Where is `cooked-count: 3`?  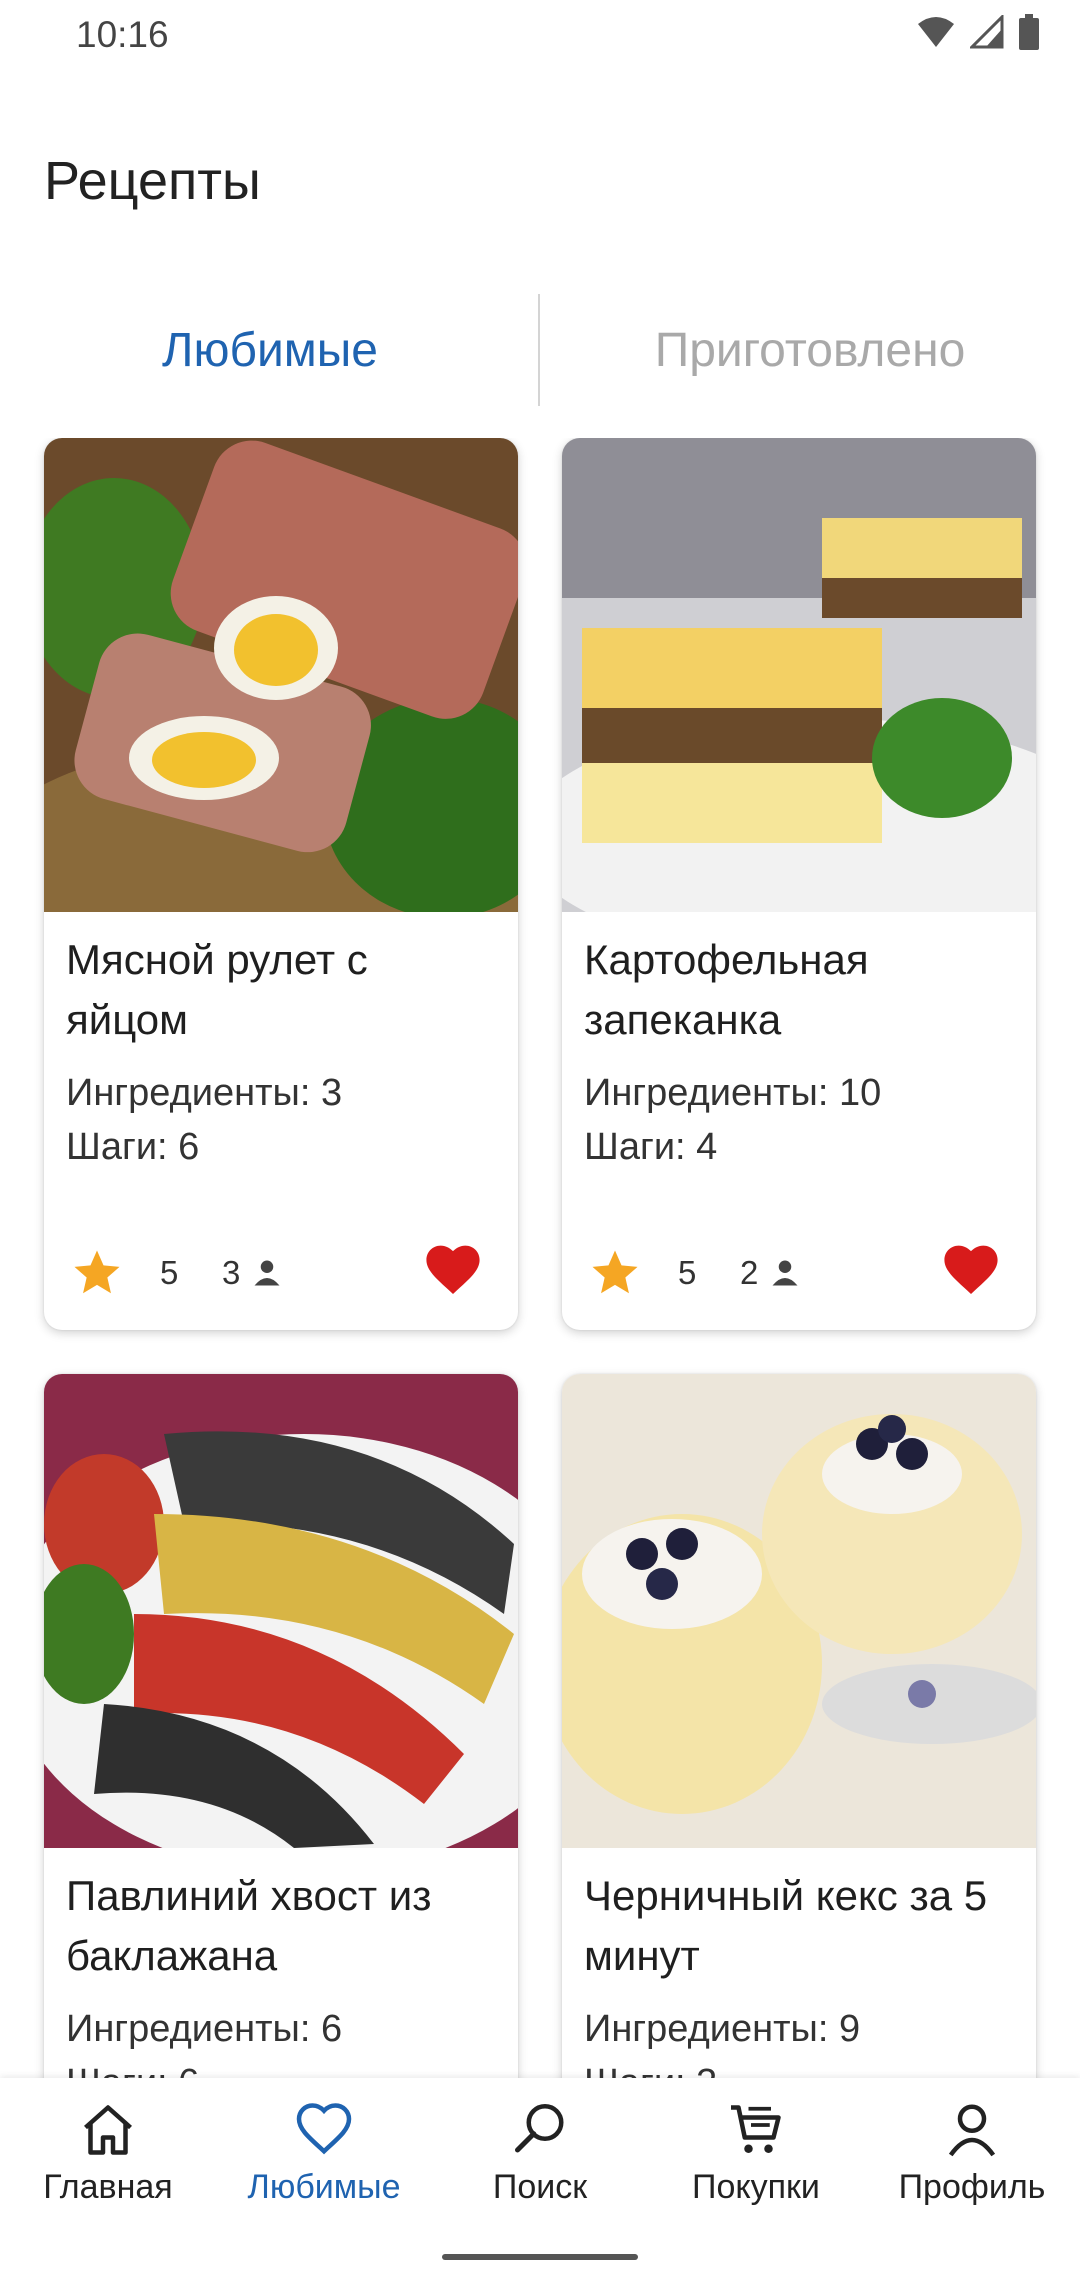
cooked-count: 3 is located at coordinates (231, 1272).